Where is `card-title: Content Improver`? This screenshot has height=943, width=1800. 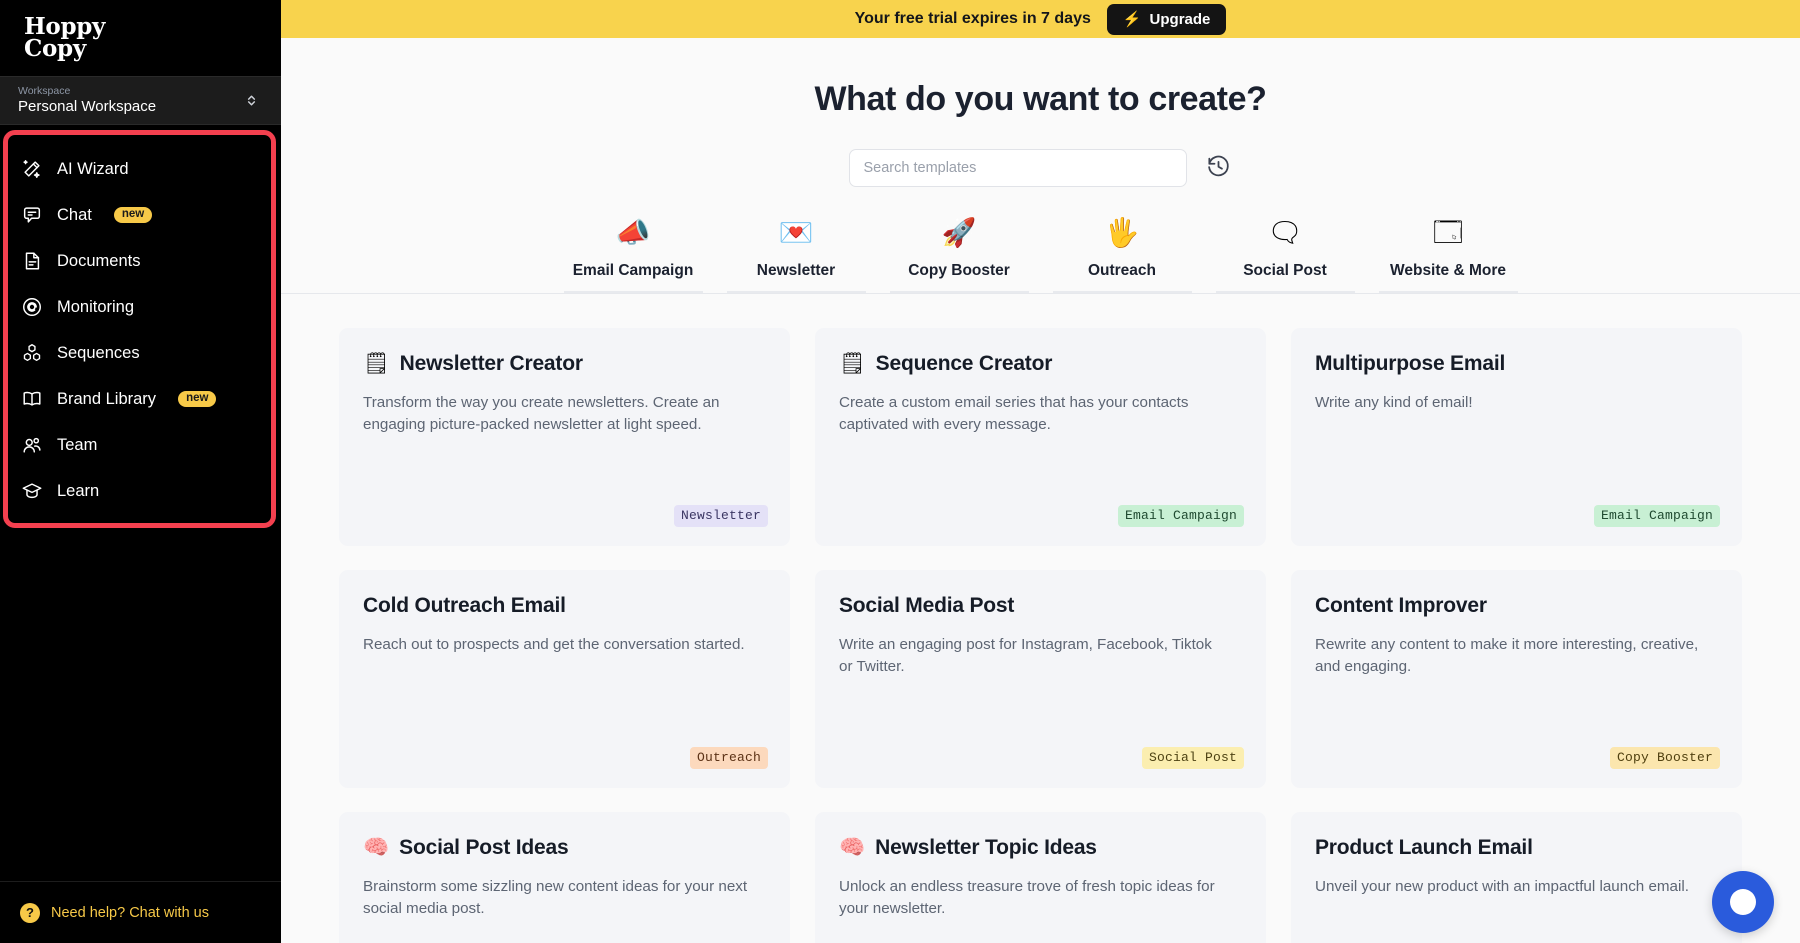
card-title: Content Improver is located at coordinates (1401, 605).